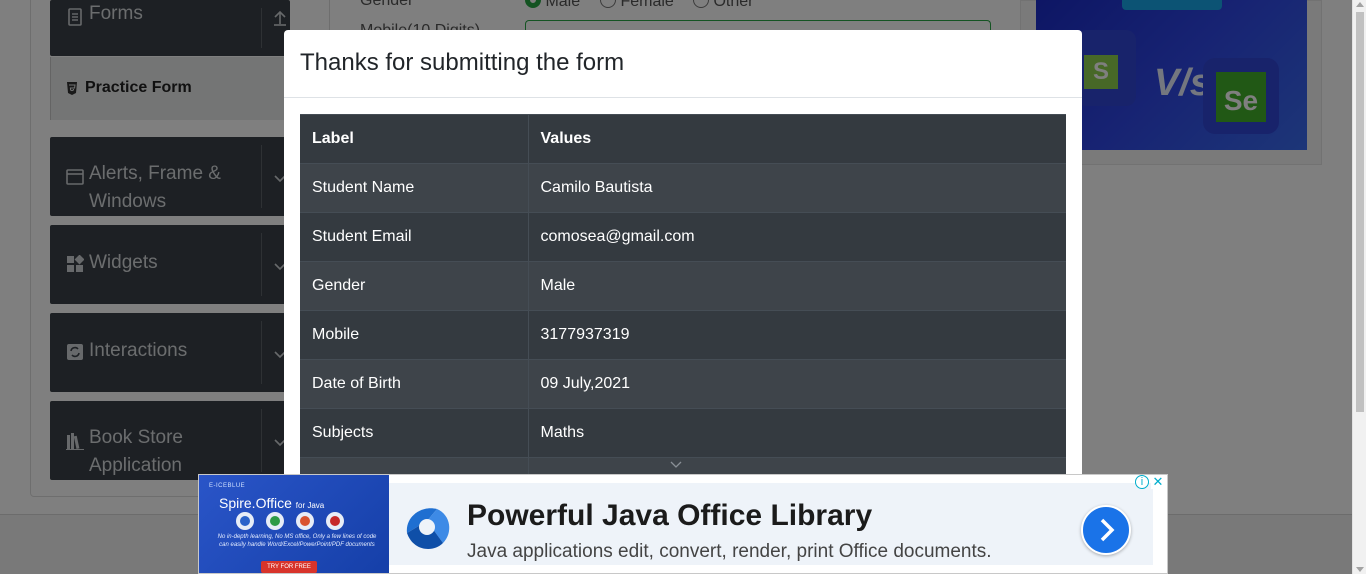 This screenshot has height=574, width=1366. I want to click on table-header-row: Label Values, so click(683, 139).